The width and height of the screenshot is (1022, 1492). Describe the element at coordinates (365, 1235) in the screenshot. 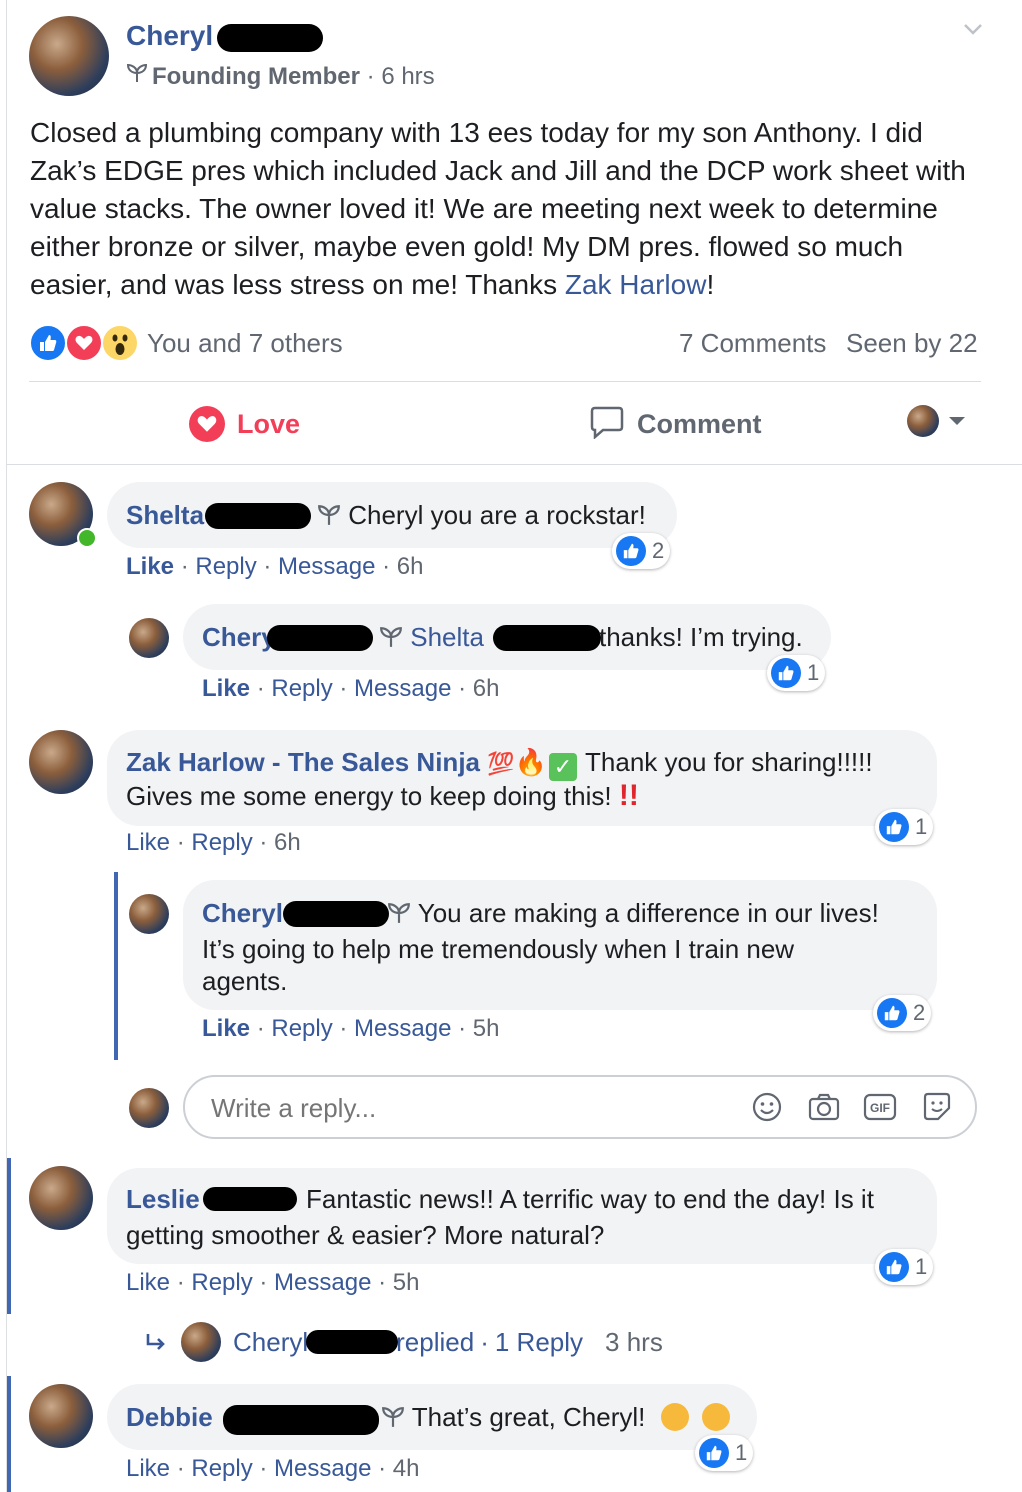

I see `comment-text-line2: getting smoother & easier? More natural?` at that location.